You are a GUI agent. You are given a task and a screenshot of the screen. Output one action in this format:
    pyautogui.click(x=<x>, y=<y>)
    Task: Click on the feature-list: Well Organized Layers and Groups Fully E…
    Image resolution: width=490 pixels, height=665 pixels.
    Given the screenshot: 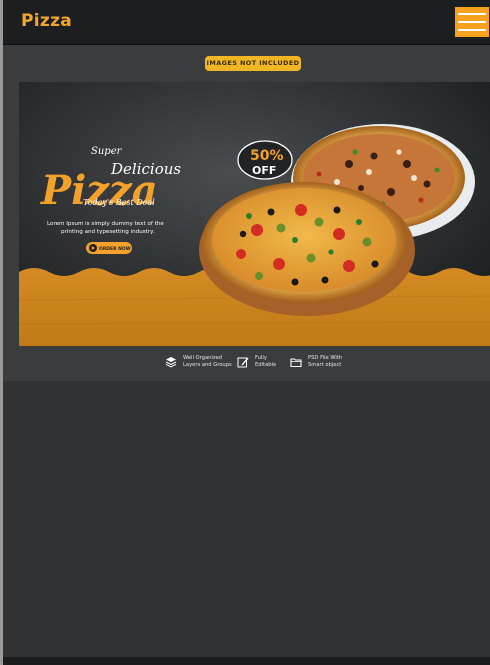 What is the action you would take?
    pyautogui.click(x=246, y=364)
    